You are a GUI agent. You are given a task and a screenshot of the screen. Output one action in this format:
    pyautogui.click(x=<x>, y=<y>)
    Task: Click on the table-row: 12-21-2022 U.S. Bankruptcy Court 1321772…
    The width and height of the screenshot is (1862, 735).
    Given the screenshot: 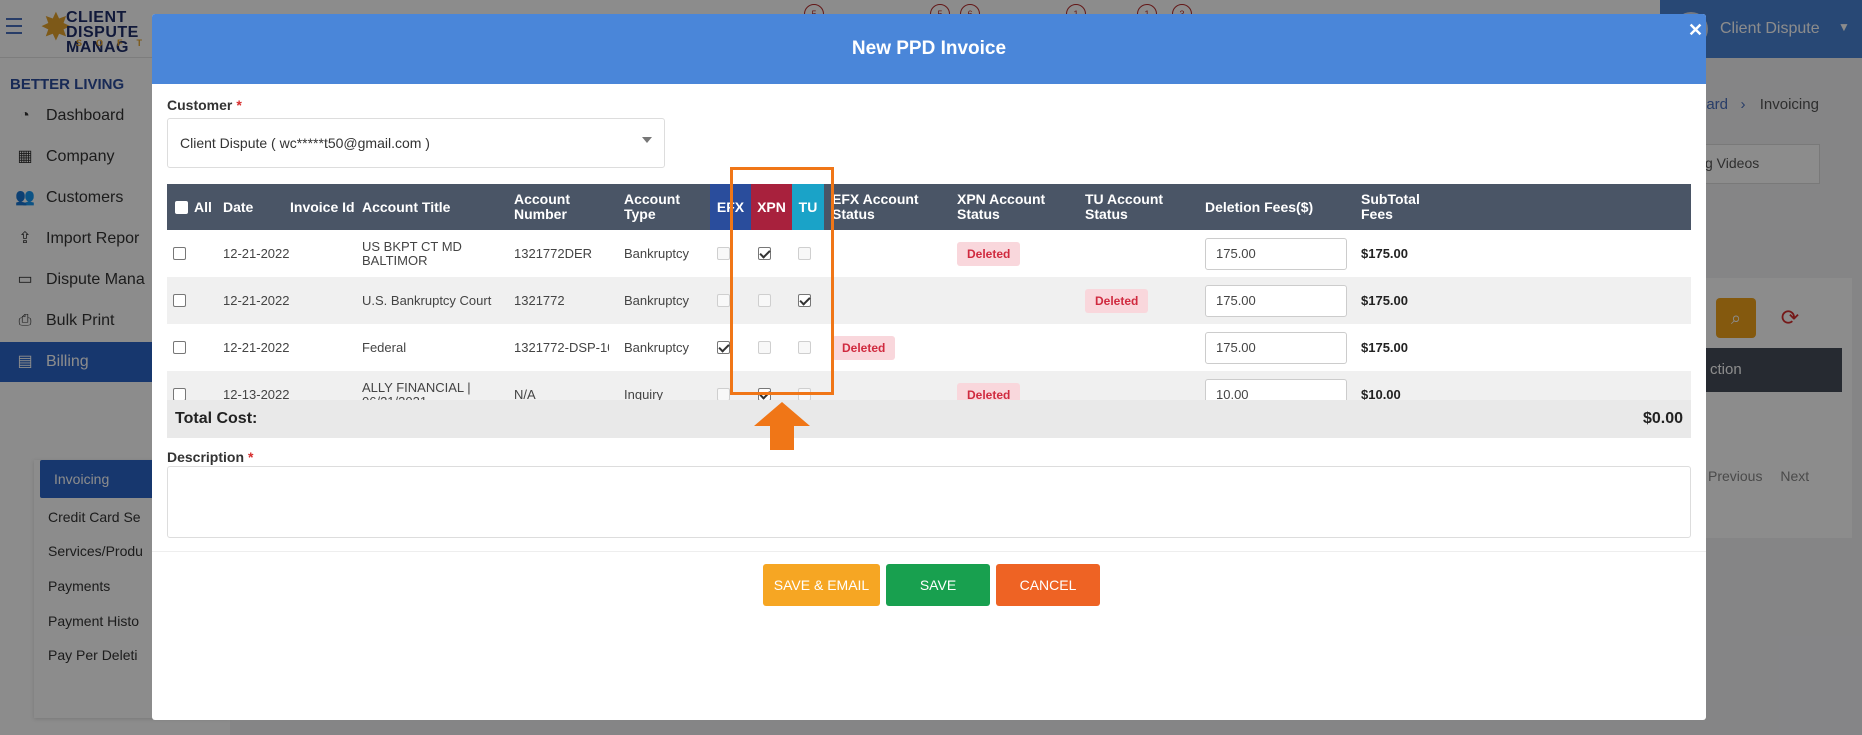 What is the action you would take?
    pyautogui.click(x=929, y=300)
    